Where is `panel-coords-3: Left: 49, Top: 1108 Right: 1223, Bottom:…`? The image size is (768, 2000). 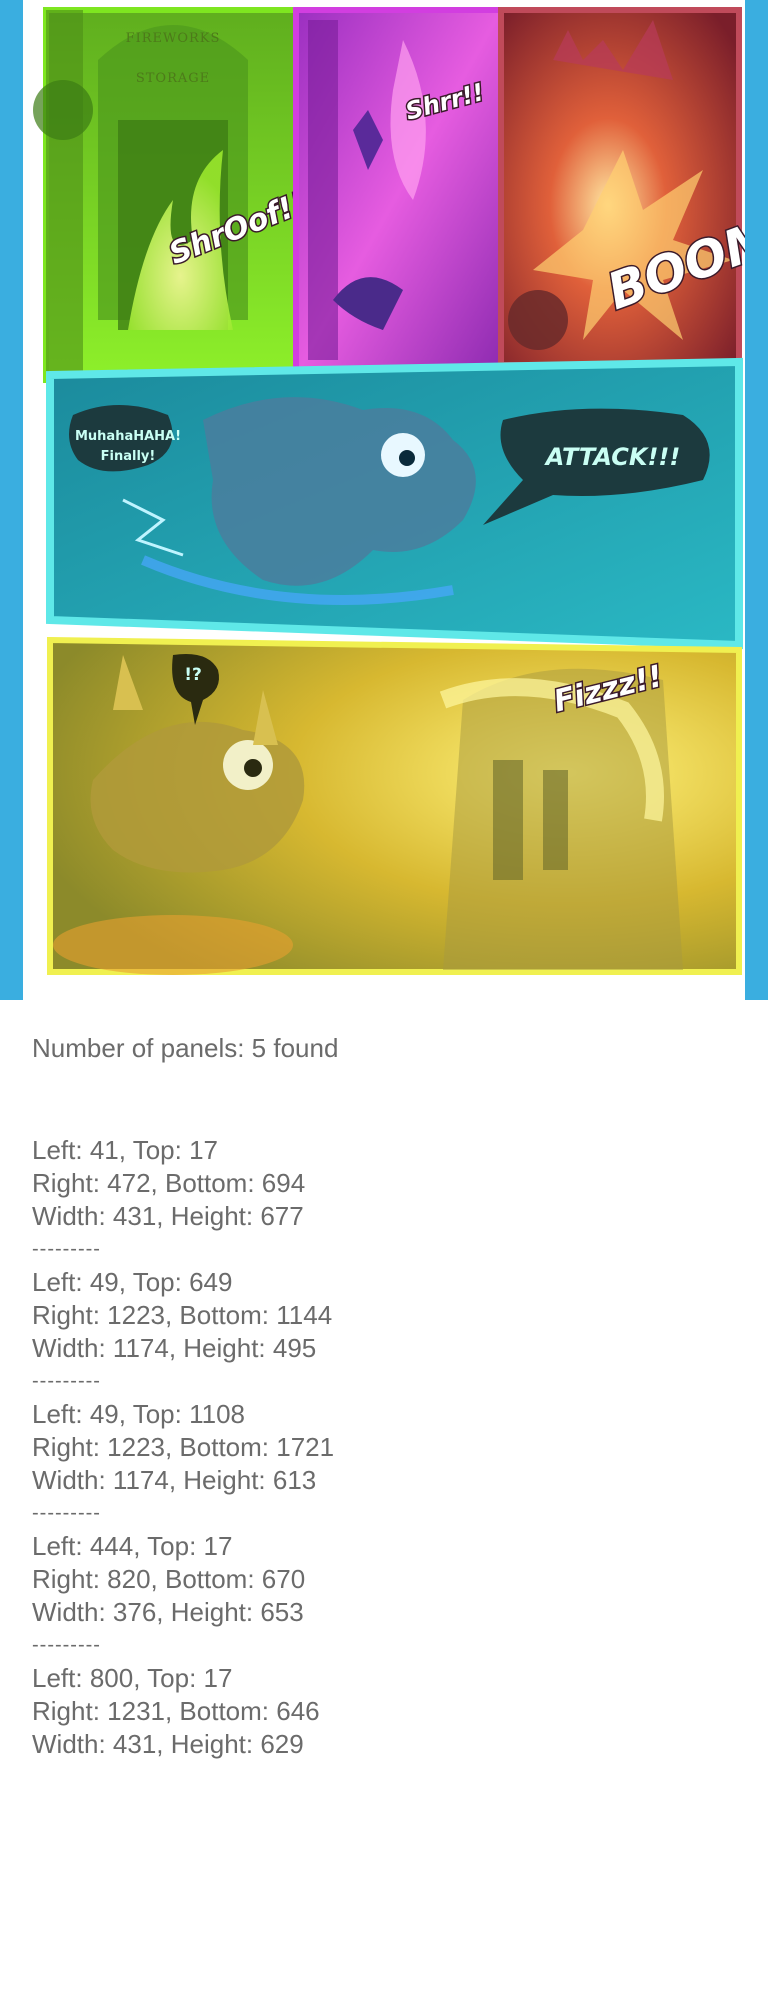
panel-coords-3: Left: 49, Top: 1108 Right: 1223, Bottom:… is located at coordinates (382, 1464).